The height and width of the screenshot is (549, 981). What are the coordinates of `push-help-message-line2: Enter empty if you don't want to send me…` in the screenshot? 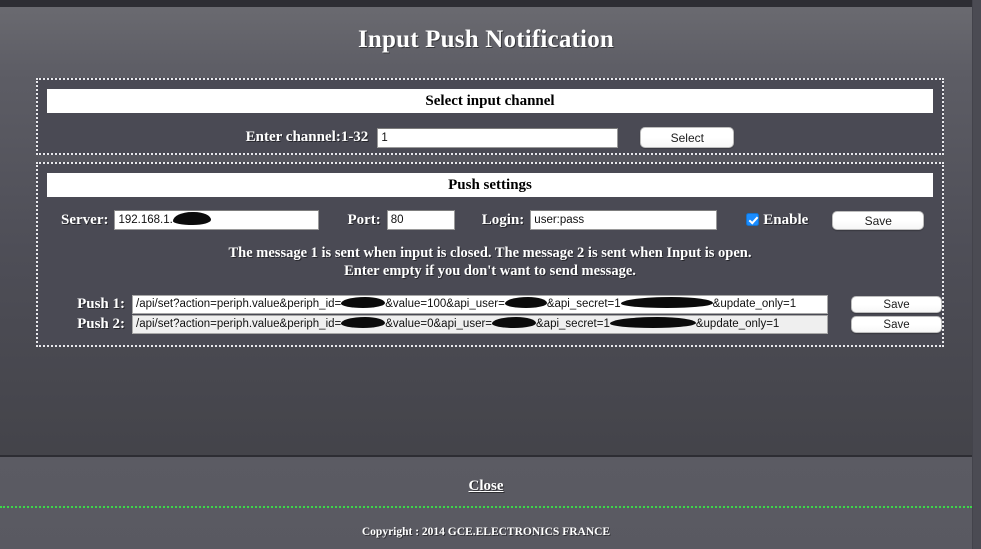 It's located at (490, 271).